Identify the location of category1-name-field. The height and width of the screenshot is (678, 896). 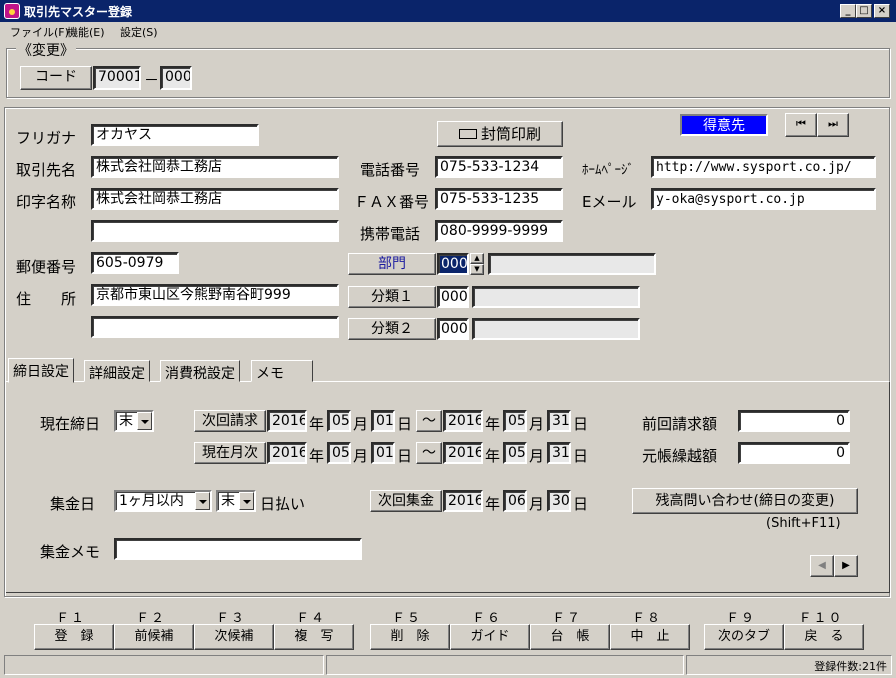
(556, 297).